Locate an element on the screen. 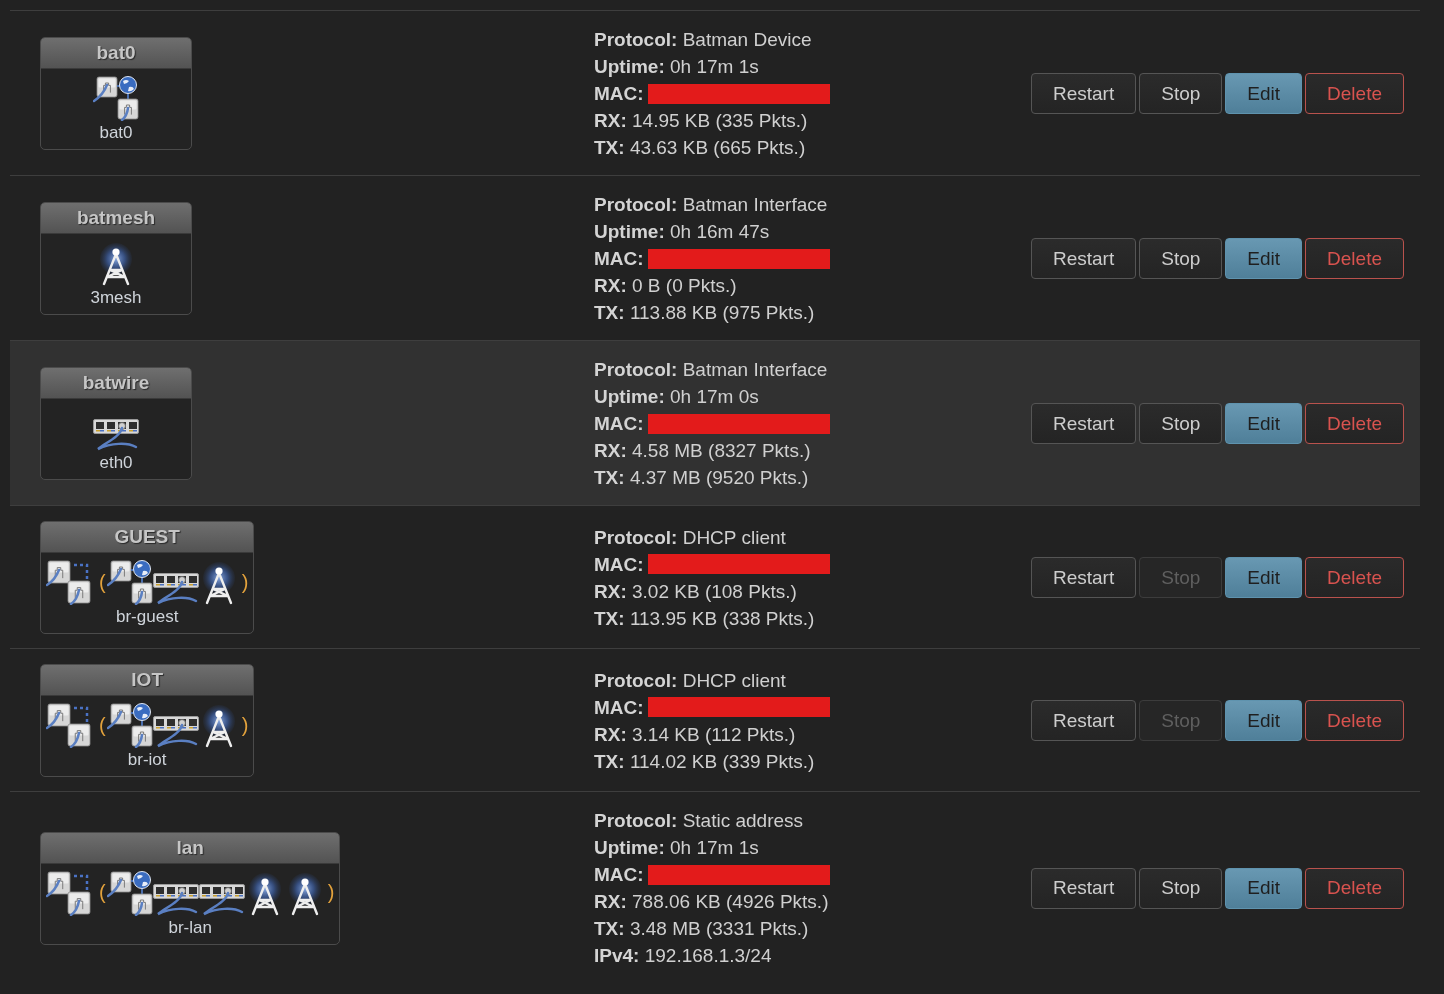  detail-line: TX: 43.63 KB (665 Pkts.) is located at coordinates (700, 148).